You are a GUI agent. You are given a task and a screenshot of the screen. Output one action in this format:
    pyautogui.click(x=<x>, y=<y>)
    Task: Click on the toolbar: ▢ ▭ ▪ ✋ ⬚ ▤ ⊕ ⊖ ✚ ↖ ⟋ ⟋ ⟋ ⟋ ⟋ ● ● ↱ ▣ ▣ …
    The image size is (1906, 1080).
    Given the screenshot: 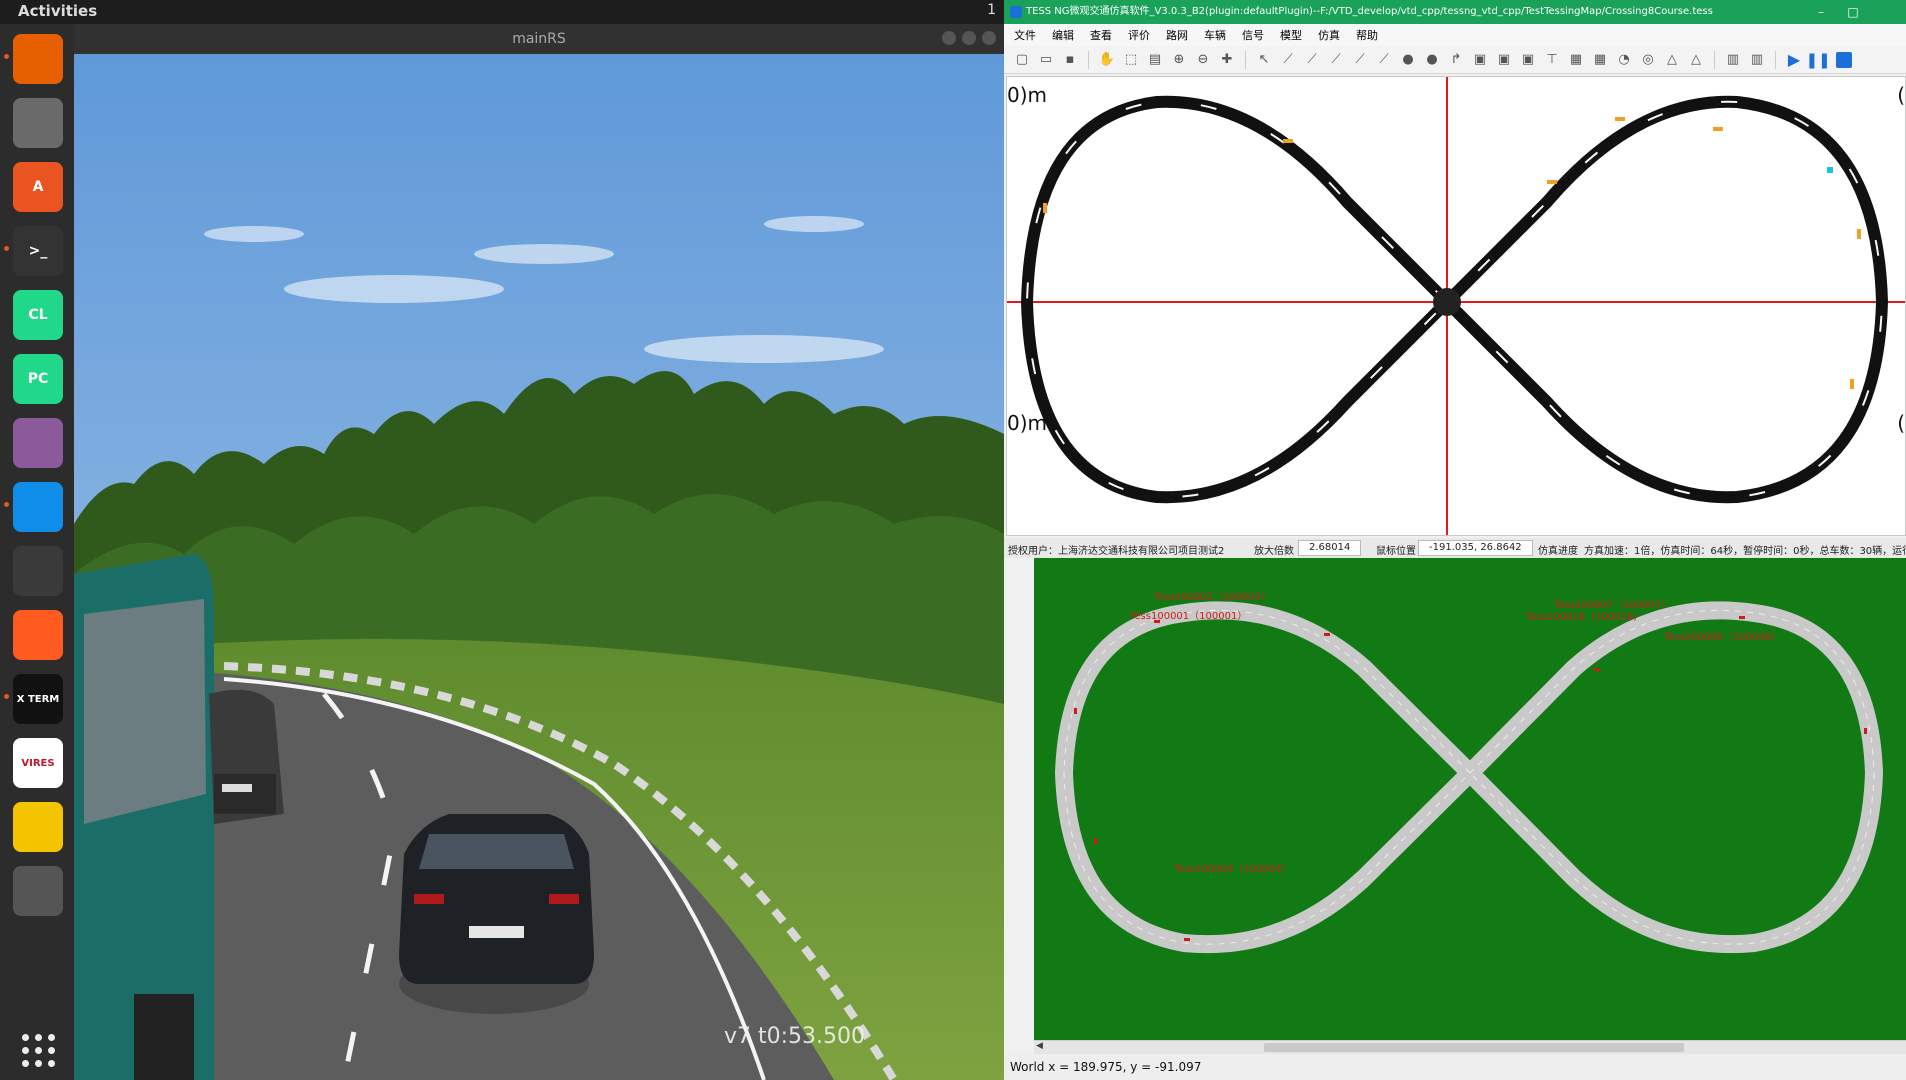 What is the action you would take?
    pyautogui.click(x=1455, y=60)
    